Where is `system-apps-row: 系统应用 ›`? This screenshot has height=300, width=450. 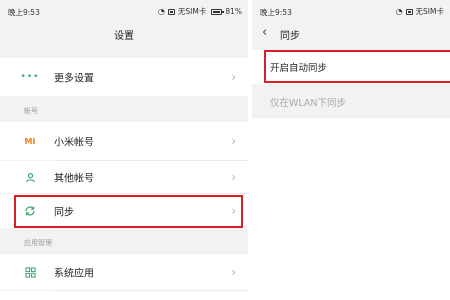 system-apps-row: 系统应用 › is located at coordinates (124, 272).